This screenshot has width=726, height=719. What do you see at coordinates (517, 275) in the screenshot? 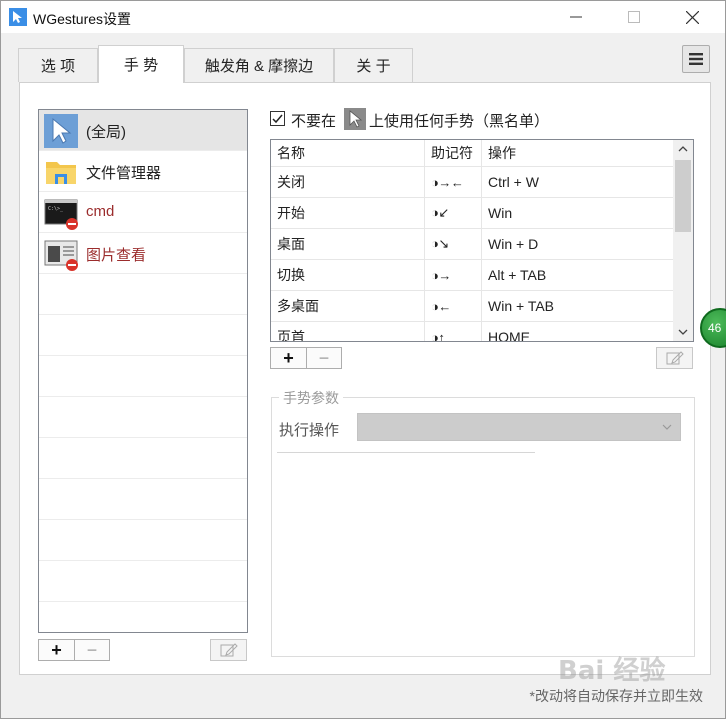
I see `gesture-action: Alt + TAB` at bounding box center [517, 275].